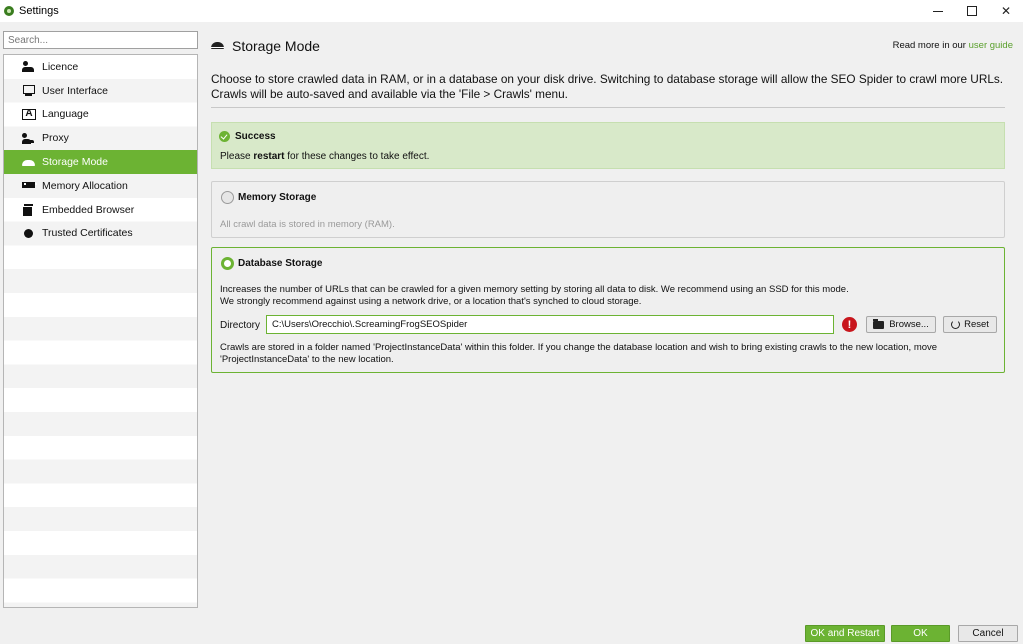 This screenshot has width=1023, height=644. I want to click on frog-icon, so click(9, 11).